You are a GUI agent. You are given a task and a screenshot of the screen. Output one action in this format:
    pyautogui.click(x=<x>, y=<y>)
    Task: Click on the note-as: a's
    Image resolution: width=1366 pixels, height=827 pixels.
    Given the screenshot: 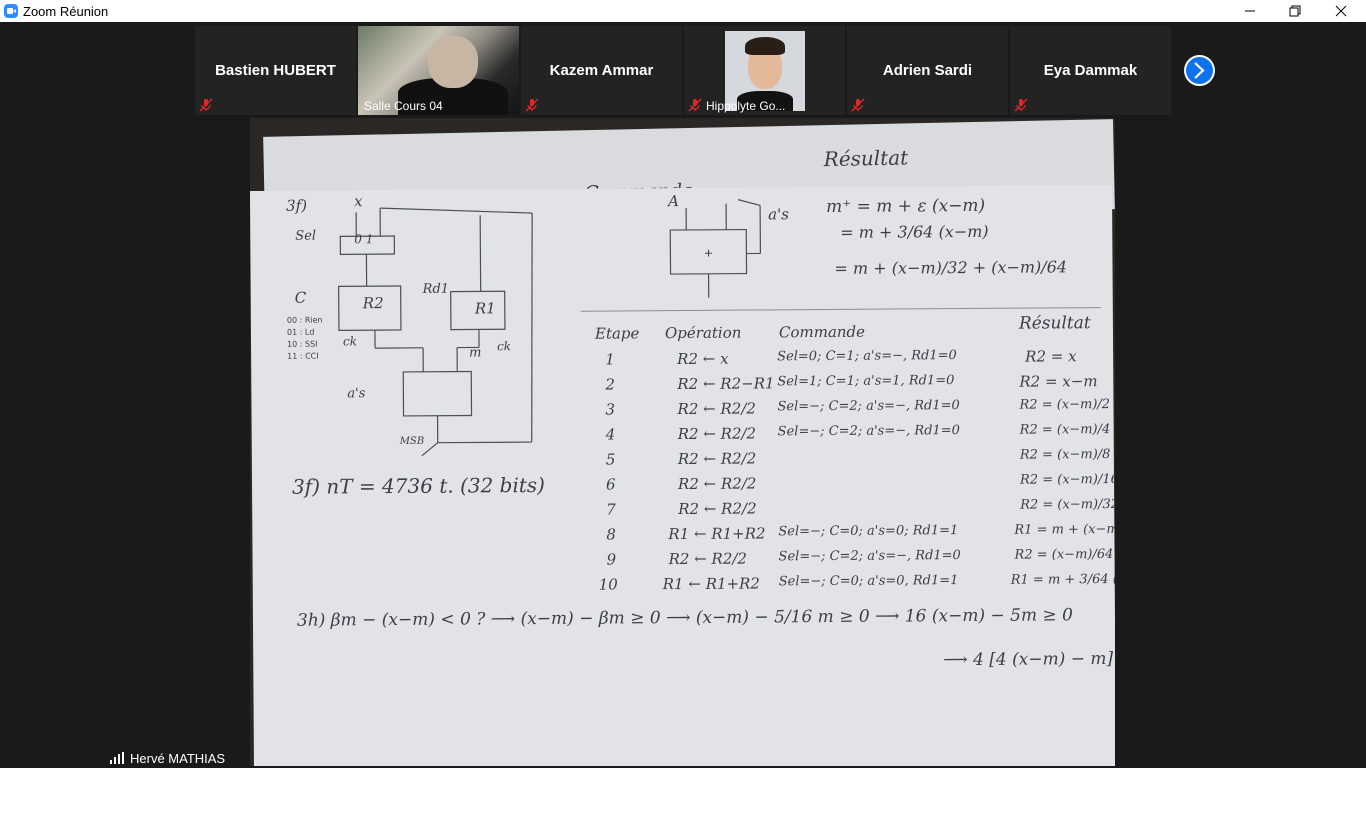 What is the action you would take?
    pyautogui.click(x=356, y=394)
    